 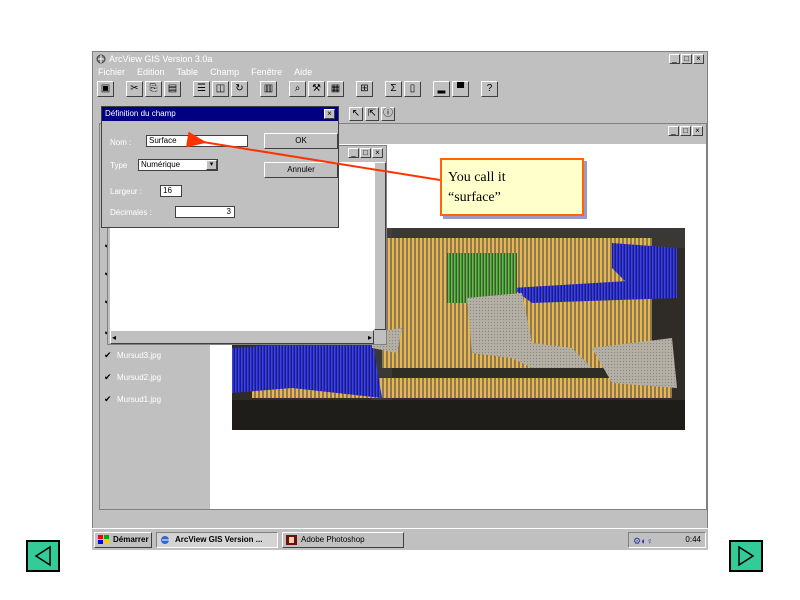 What do you see at coordinates (335, 89) in the screenshot?
I see `table-icon: ▦` at bounding box center [335, 89].